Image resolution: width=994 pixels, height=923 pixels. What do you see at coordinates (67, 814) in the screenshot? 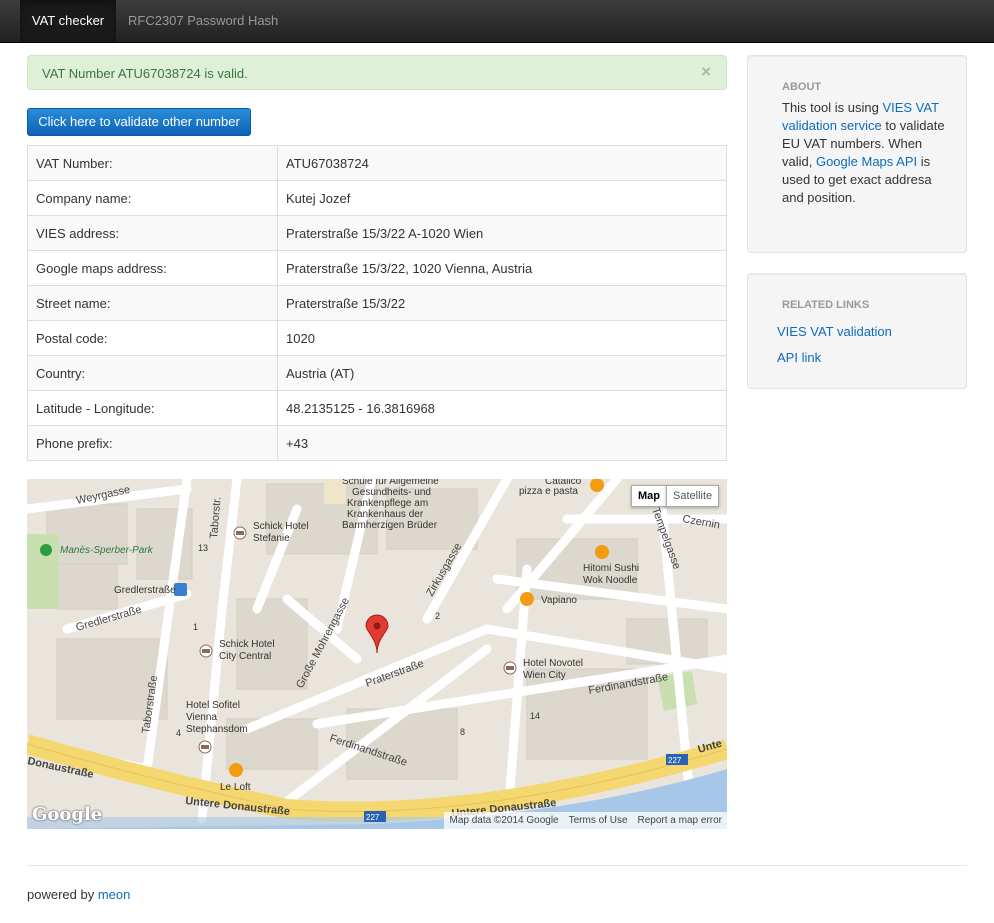
I see `google-logo: Google` at bounding box center [67, 814].